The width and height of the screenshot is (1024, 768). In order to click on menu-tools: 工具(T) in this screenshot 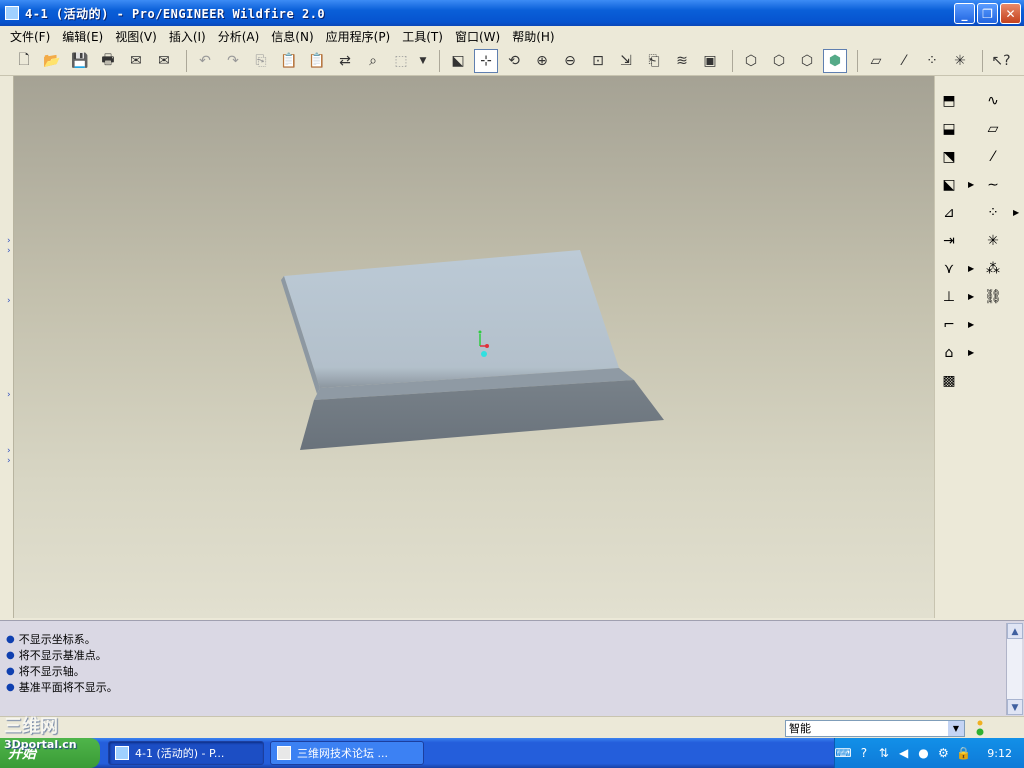, I will do `click(422, 36)`.